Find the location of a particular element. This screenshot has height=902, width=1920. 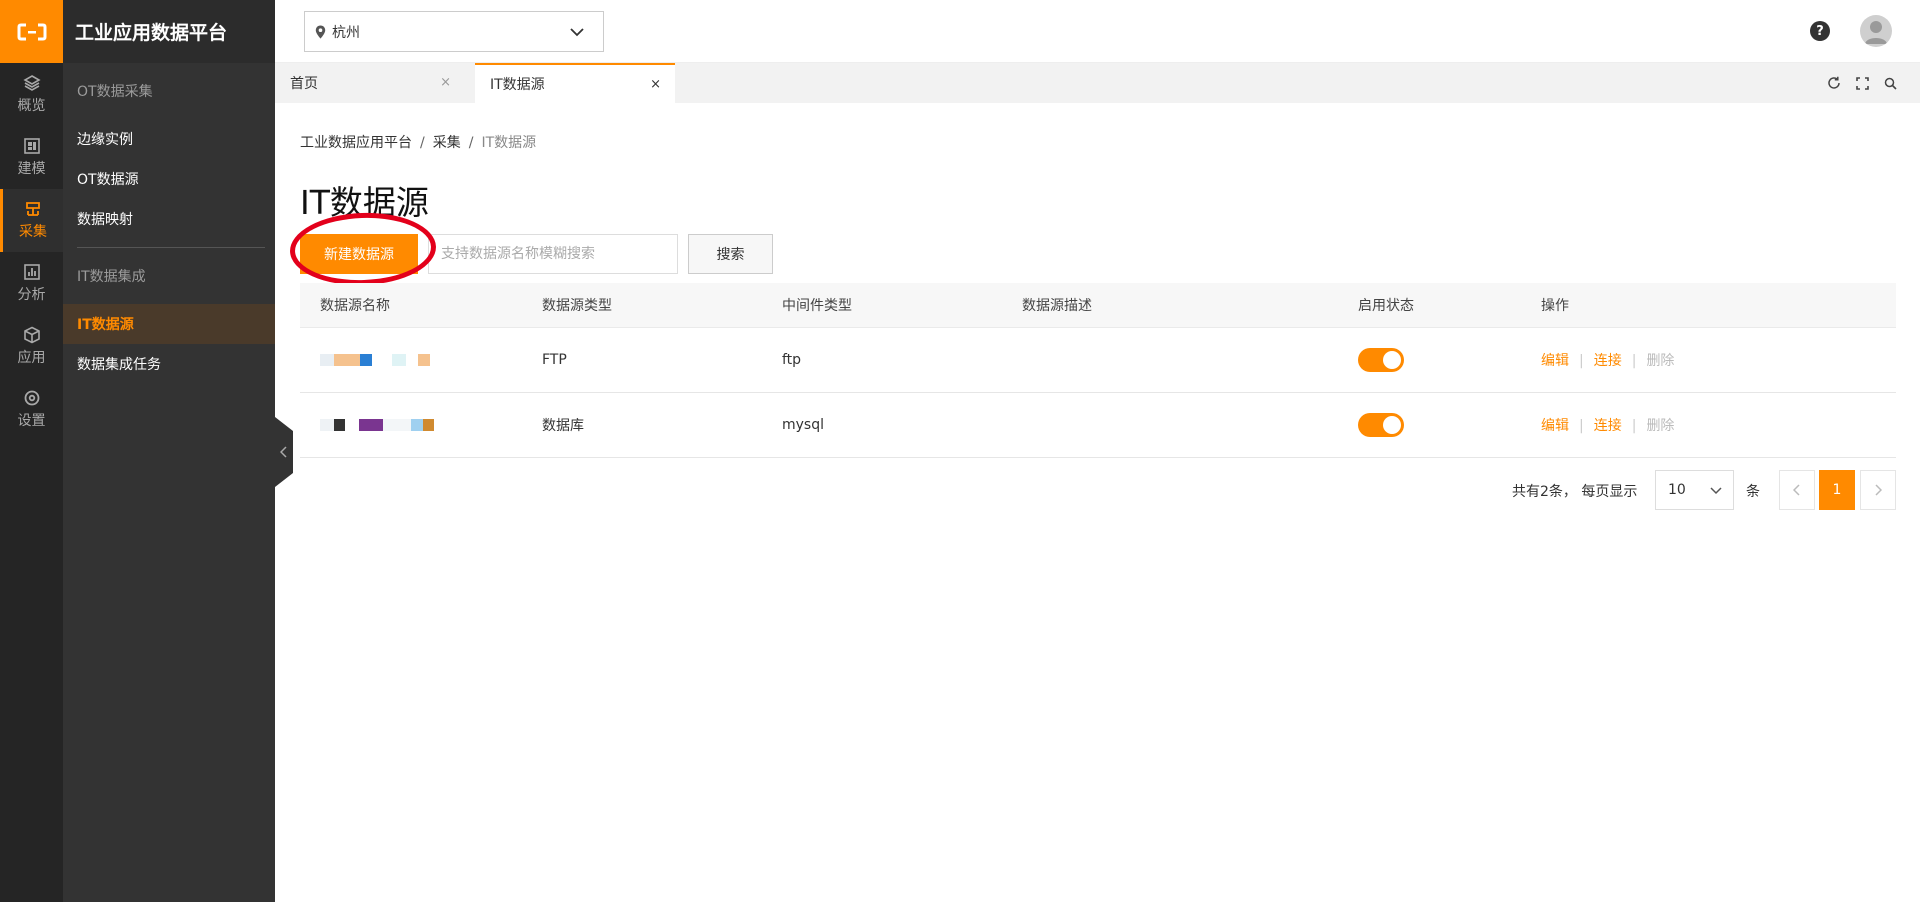

pagination: 共有2条， 每页显示 10 条 1 is located at coordinates (1098, 490).